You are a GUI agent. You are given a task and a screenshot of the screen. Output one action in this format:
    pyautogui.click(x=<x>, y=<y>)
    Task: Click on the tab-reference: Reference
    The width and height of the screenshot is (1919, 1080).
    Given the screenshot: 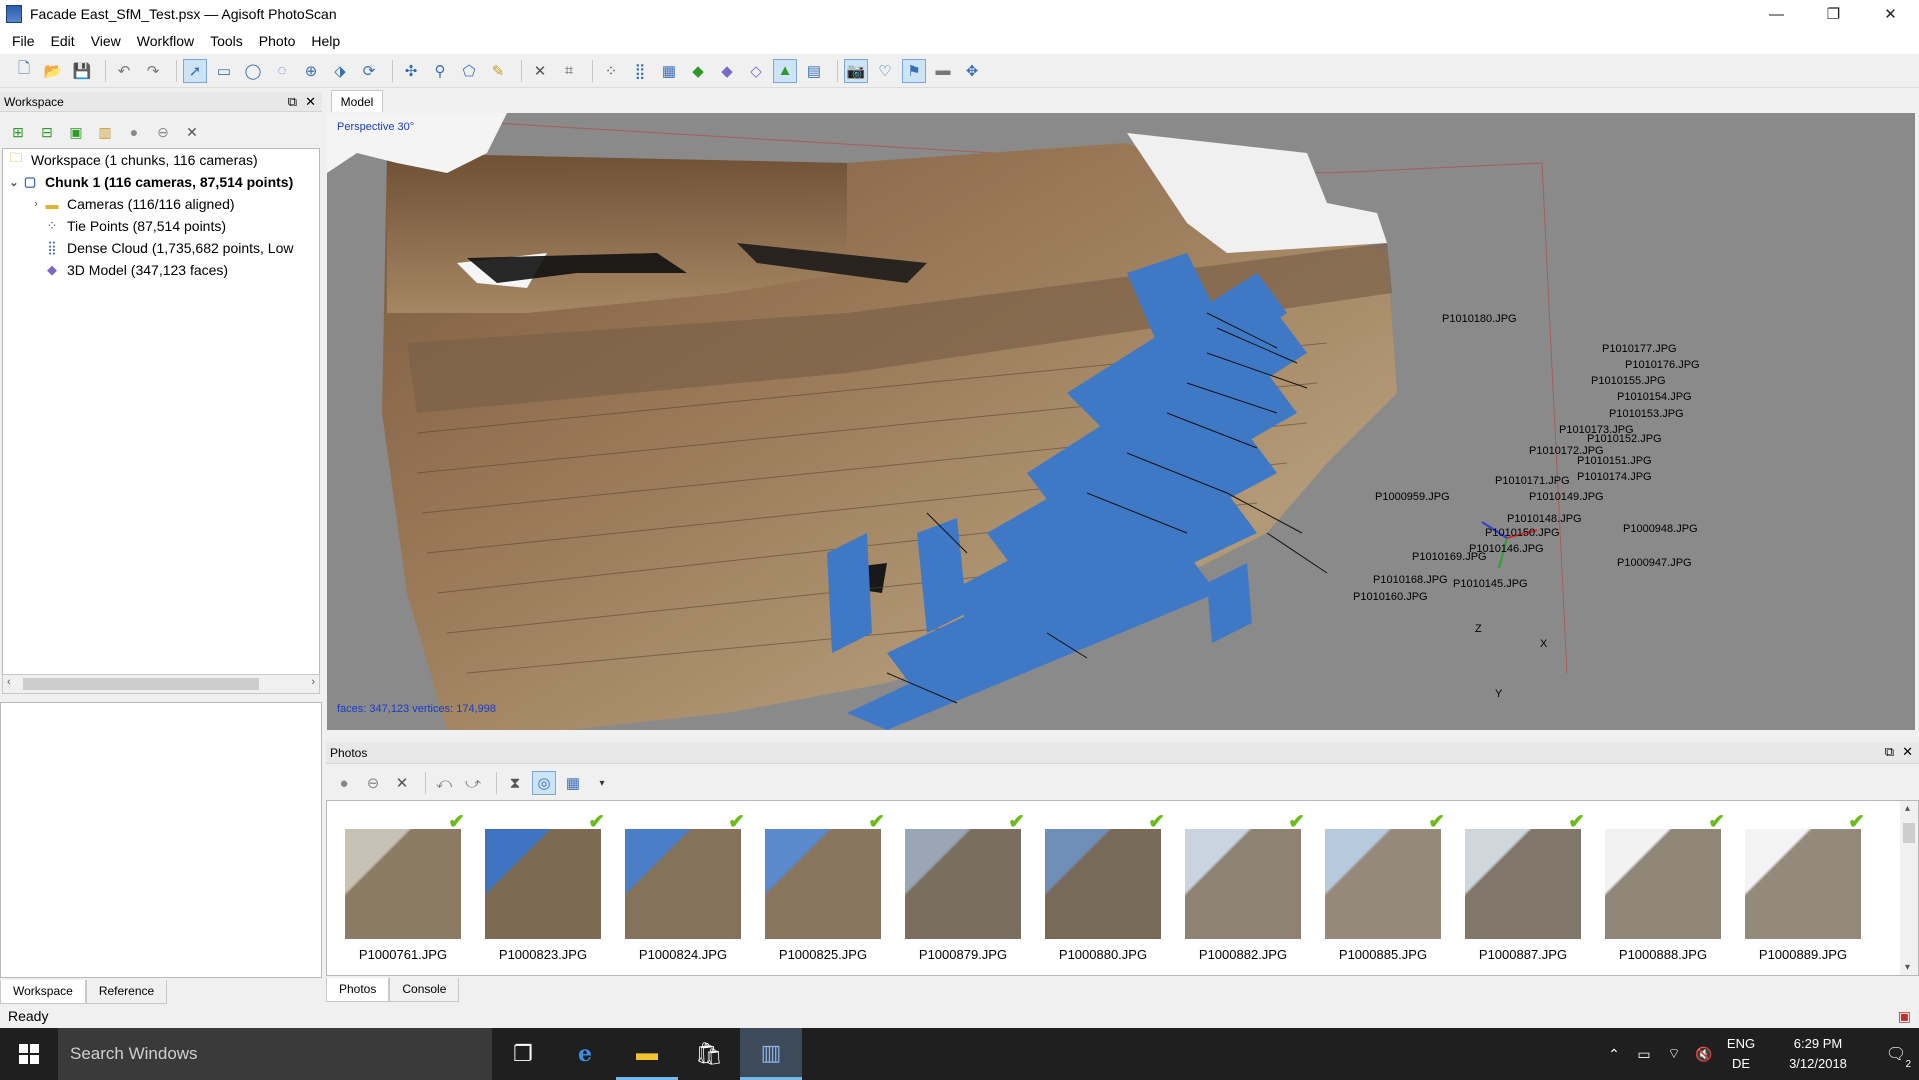 What is the action you would take?
    pyautogui.click(x=126, y=992)
    